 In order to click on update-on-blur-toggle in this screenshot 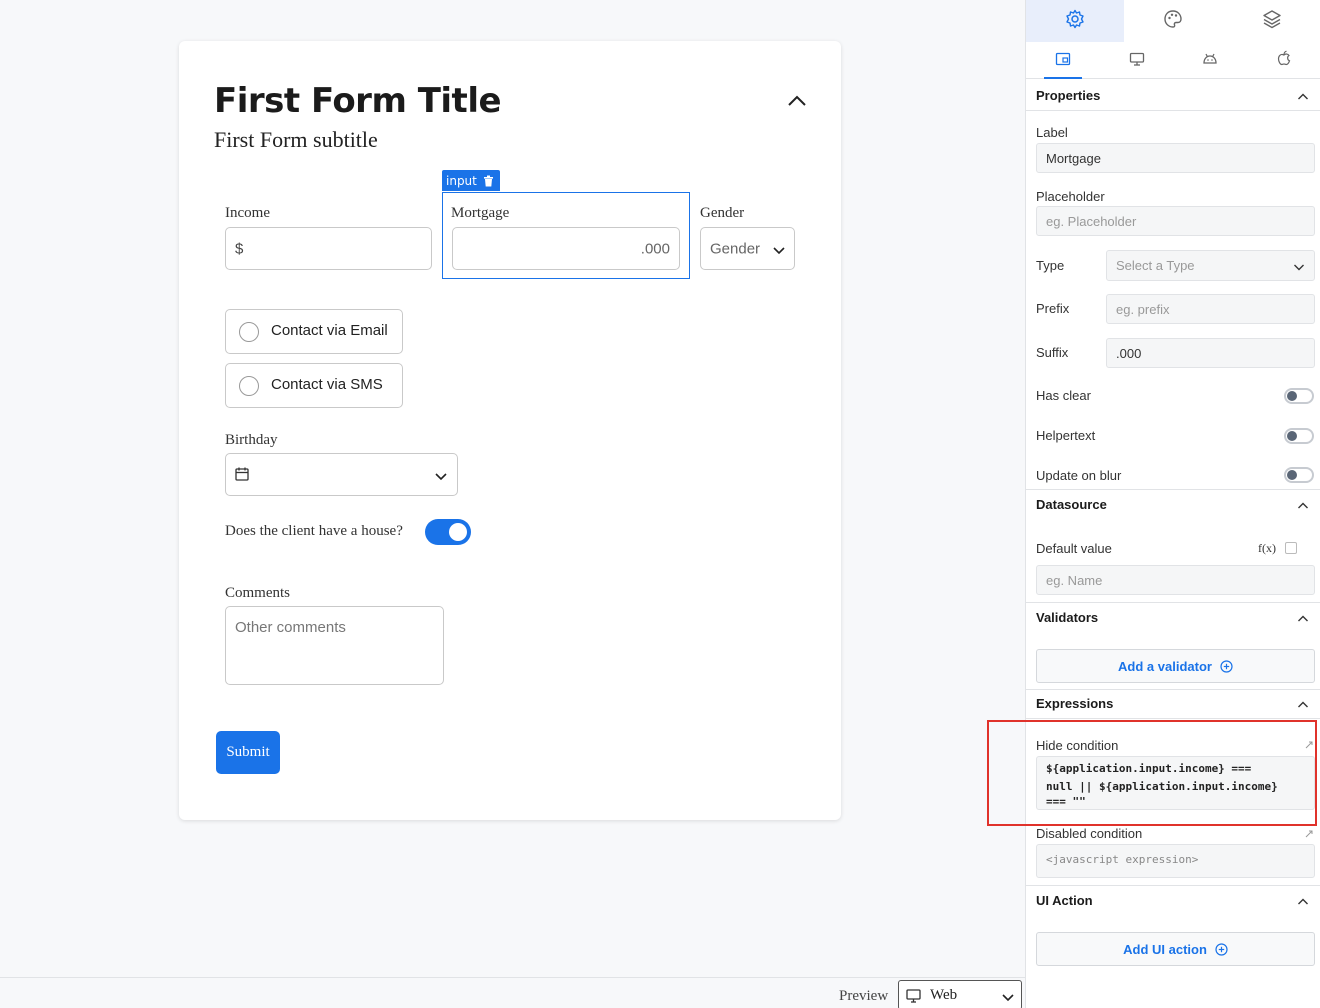, I will do `click(1299, 475)`.